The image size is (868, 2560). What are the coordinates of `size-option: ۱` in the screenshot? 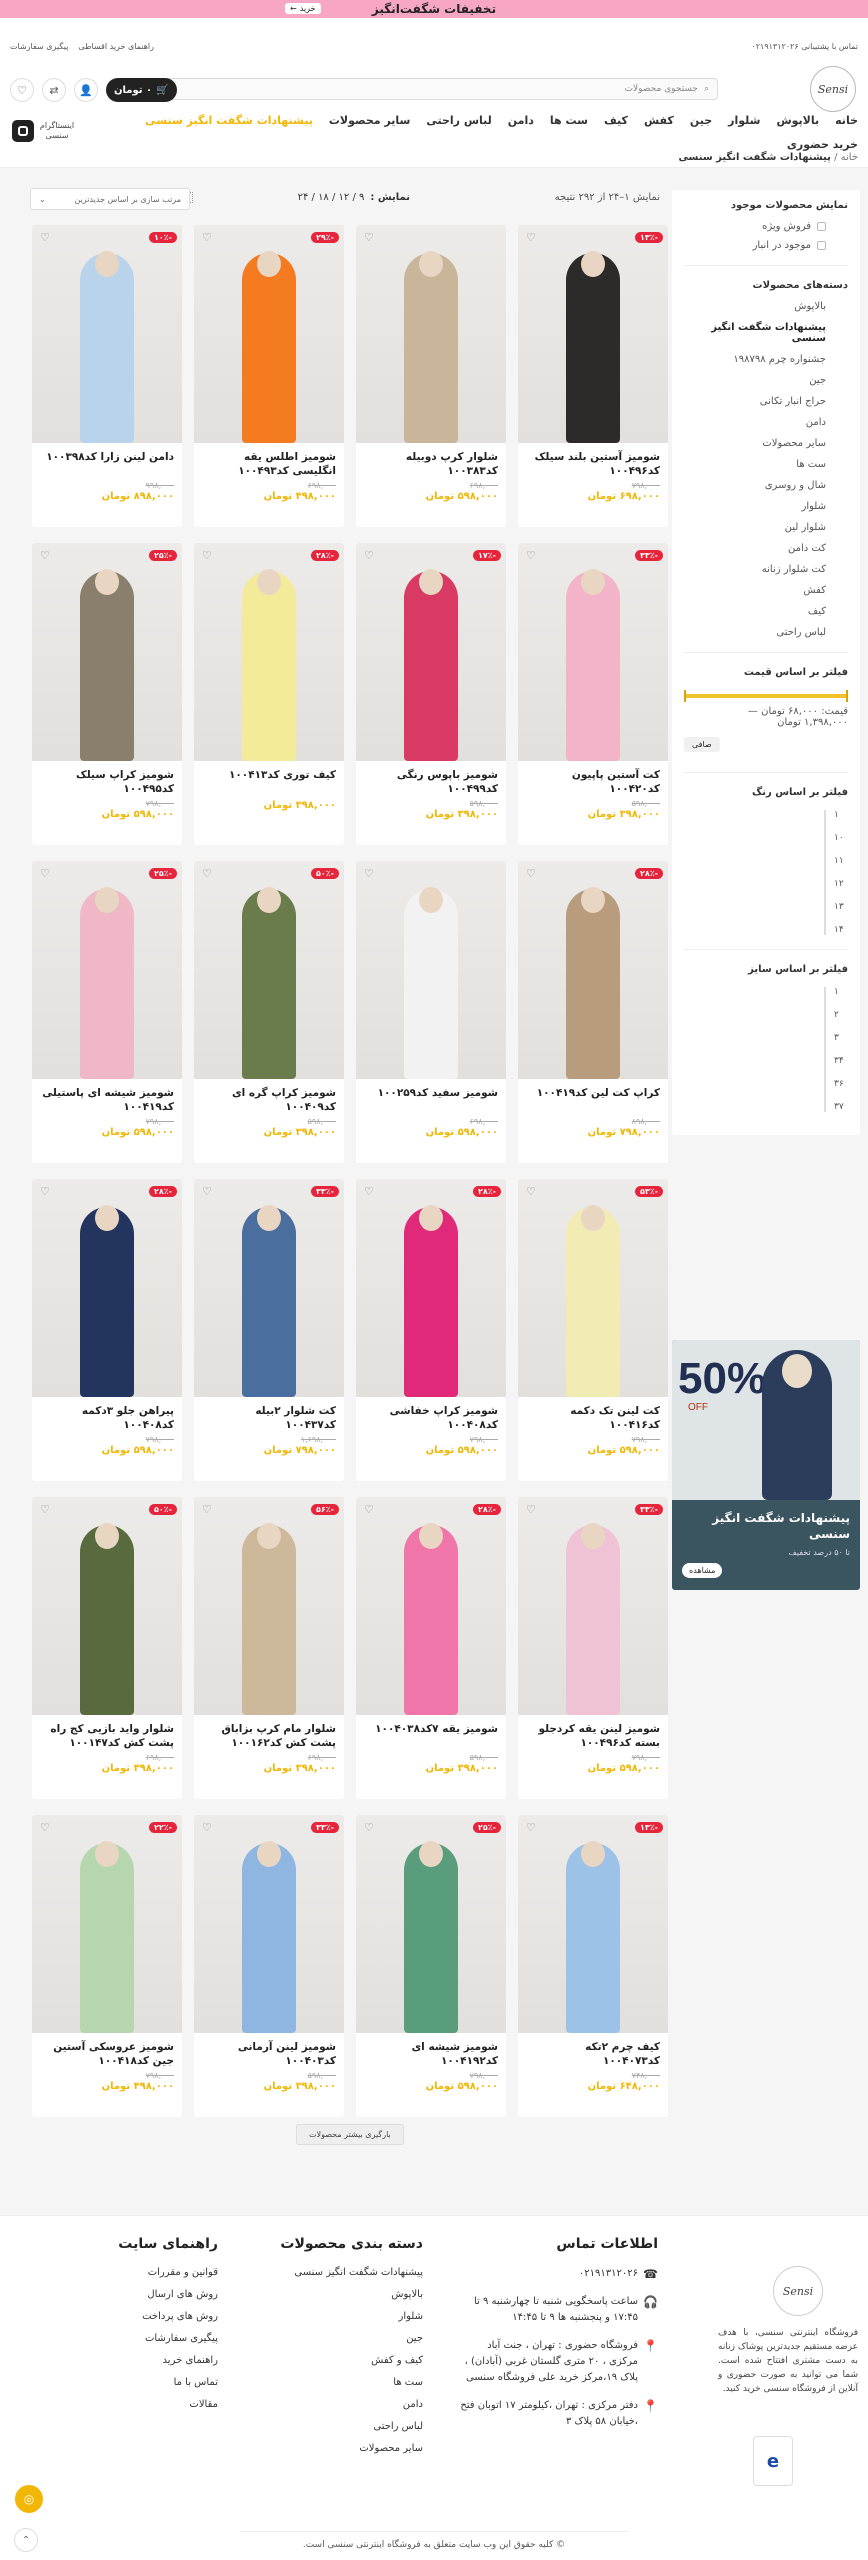 It's located at (841, 992).